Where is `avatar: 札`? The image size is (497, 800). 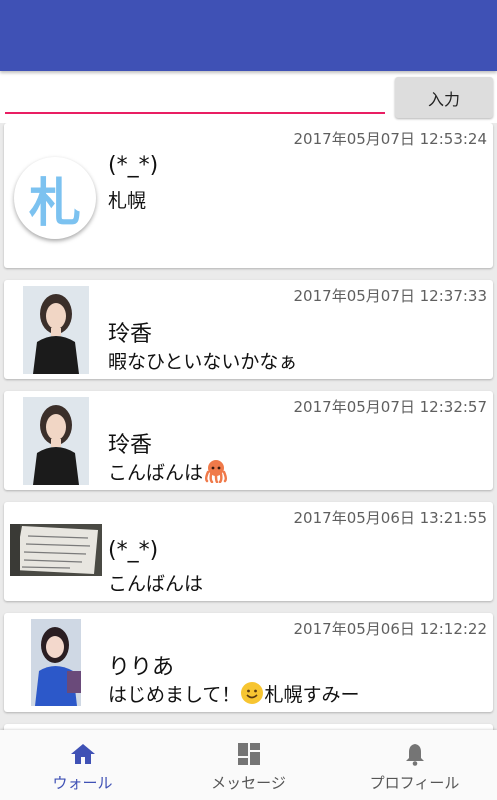 avatar: 札 is located at coordinates (55, 198).